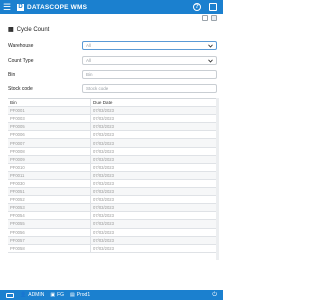  What do you see at coordinates (11, 30) in the screenshot?
I see `cycle-count-icon: ▦` at bounding box center [11, 30].